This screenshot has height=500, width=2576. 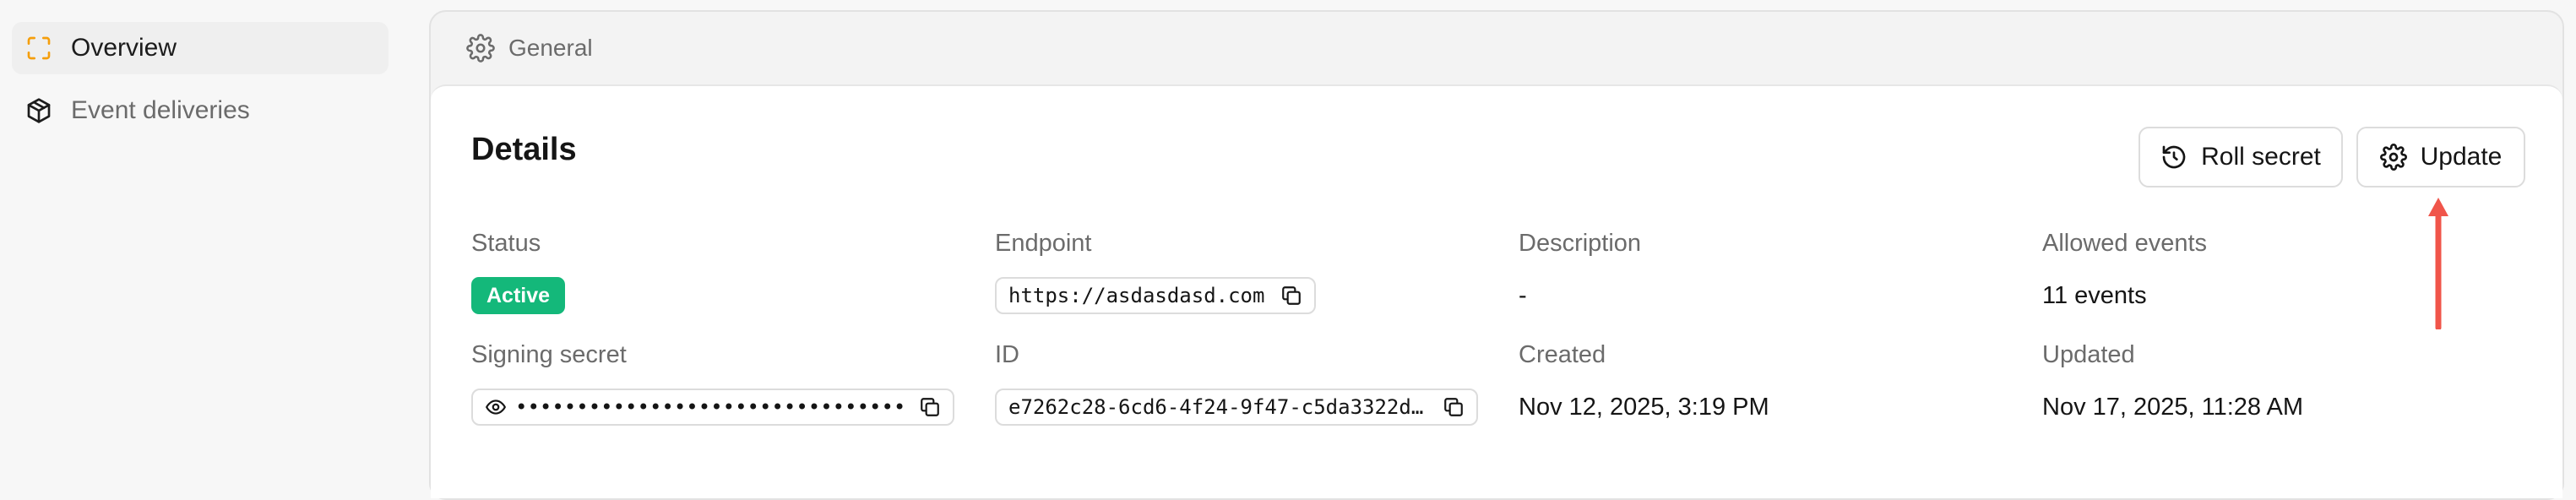 What do you see at coordinates (524, 149) in the screenshot?
I see `details-title: Details` at bounding box center [524, 149].